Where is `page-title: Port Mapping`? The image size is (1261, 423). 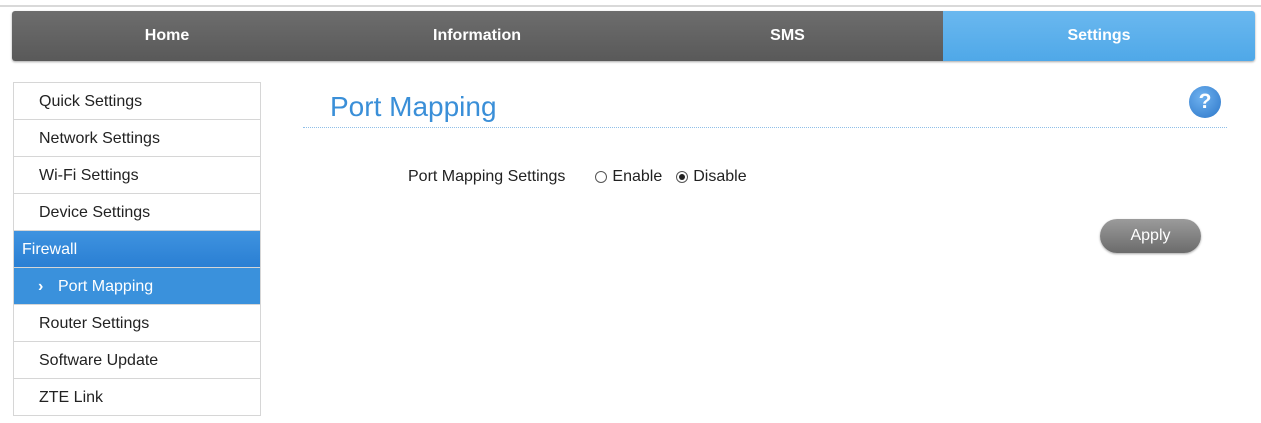 page-title: Port Mapping is located at coordinates (413, 106).